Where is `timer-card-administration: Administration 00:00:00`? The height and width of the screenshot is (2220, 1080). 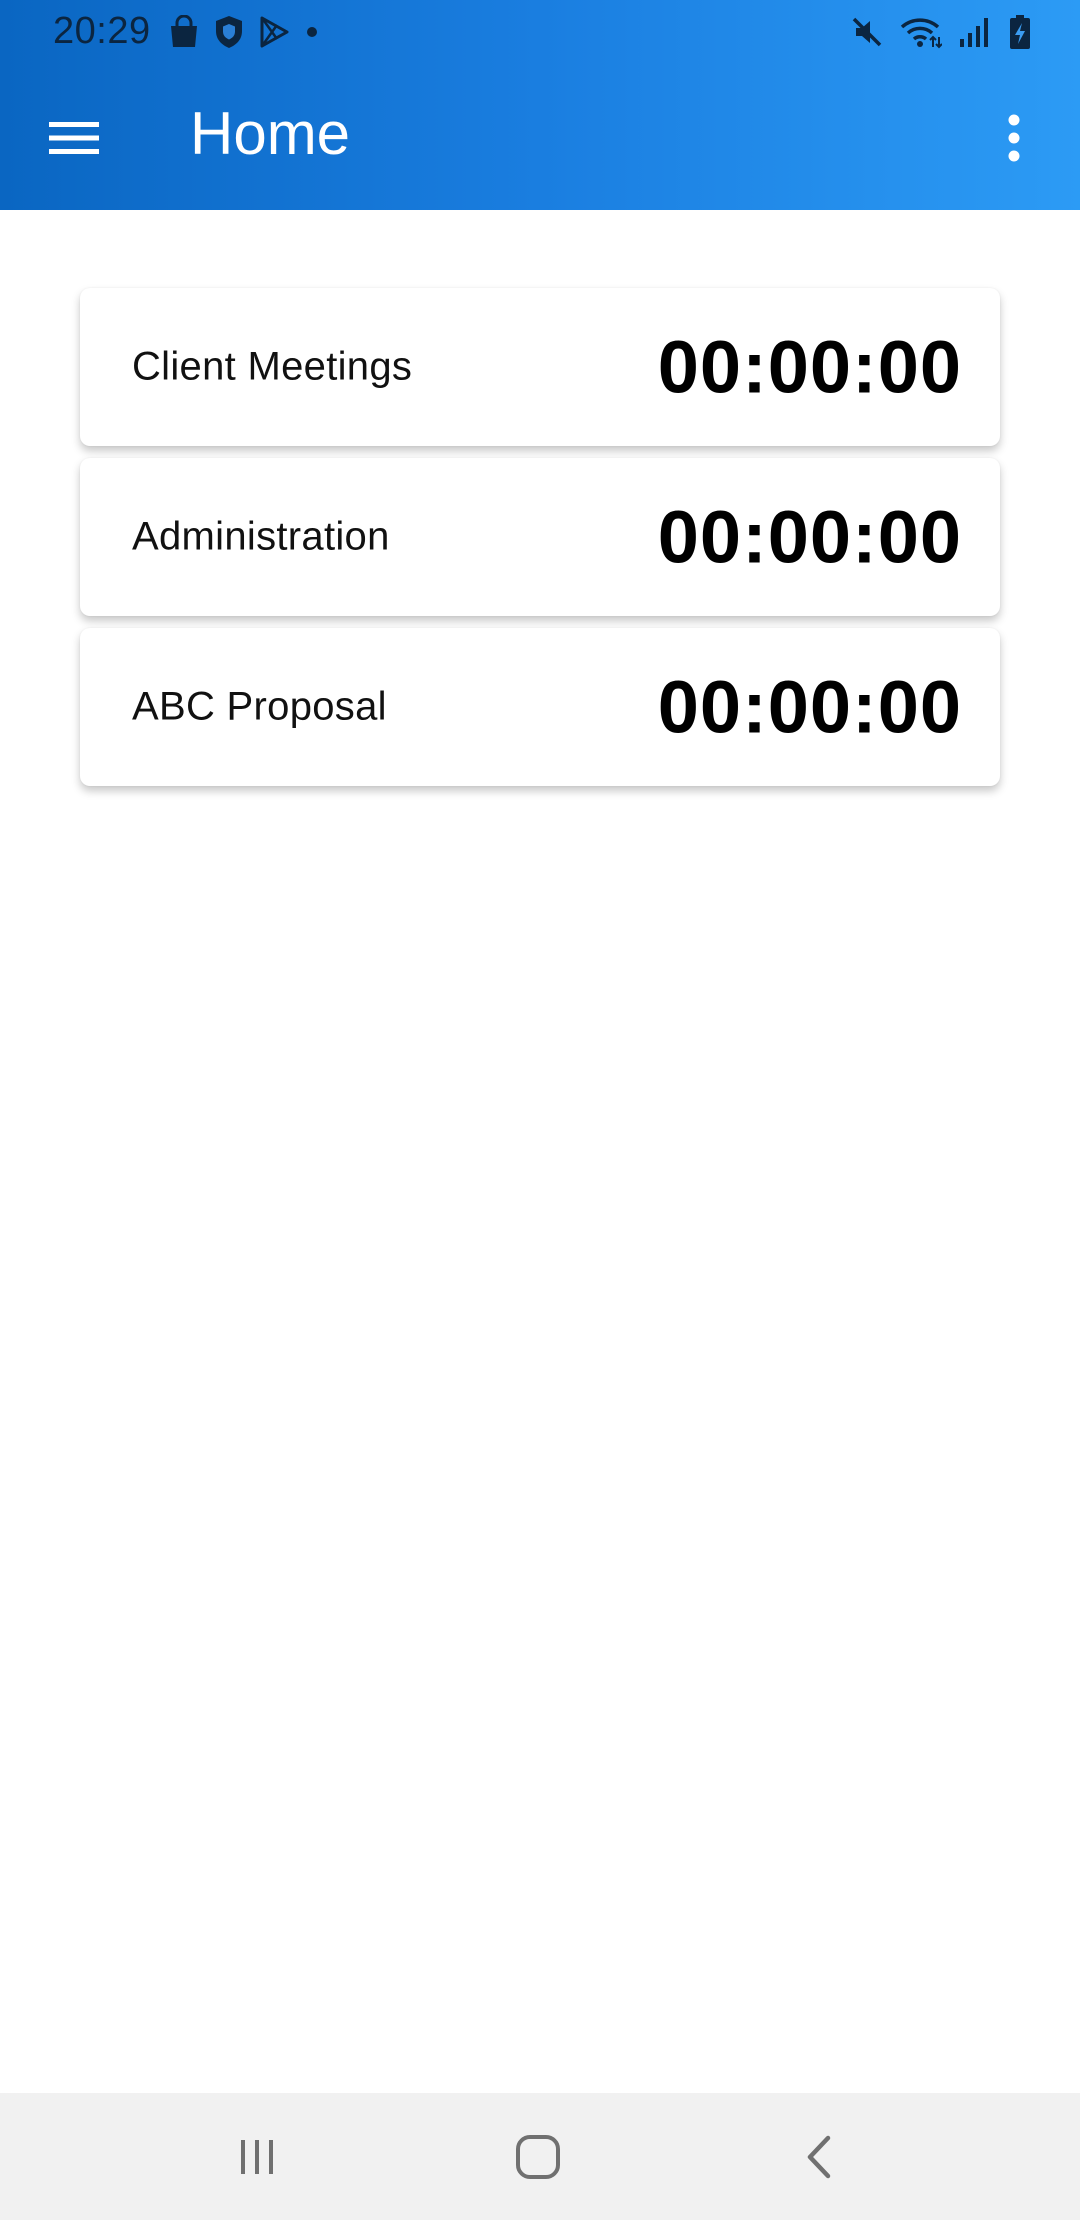 timer-card-administration: Administration 00:00:00 is located at coordinates (540, 537).